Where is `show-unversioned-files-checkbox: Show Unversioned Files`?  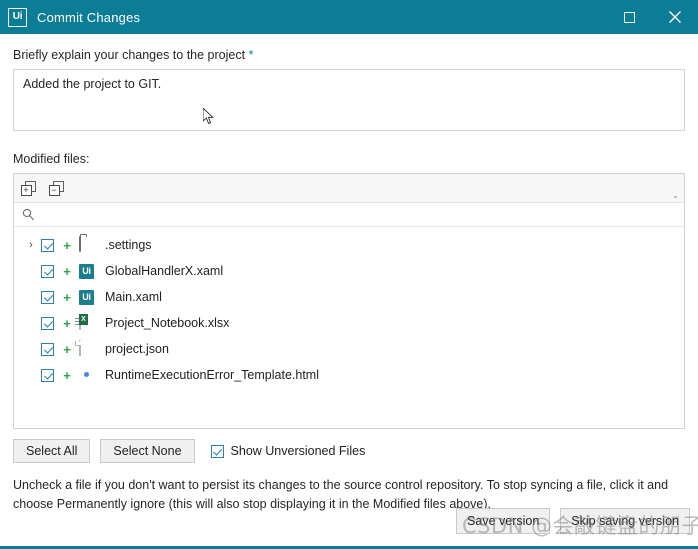 show-unversioned-files-checkbox: Show Unversioned Files is located at coordinates (288, 451).